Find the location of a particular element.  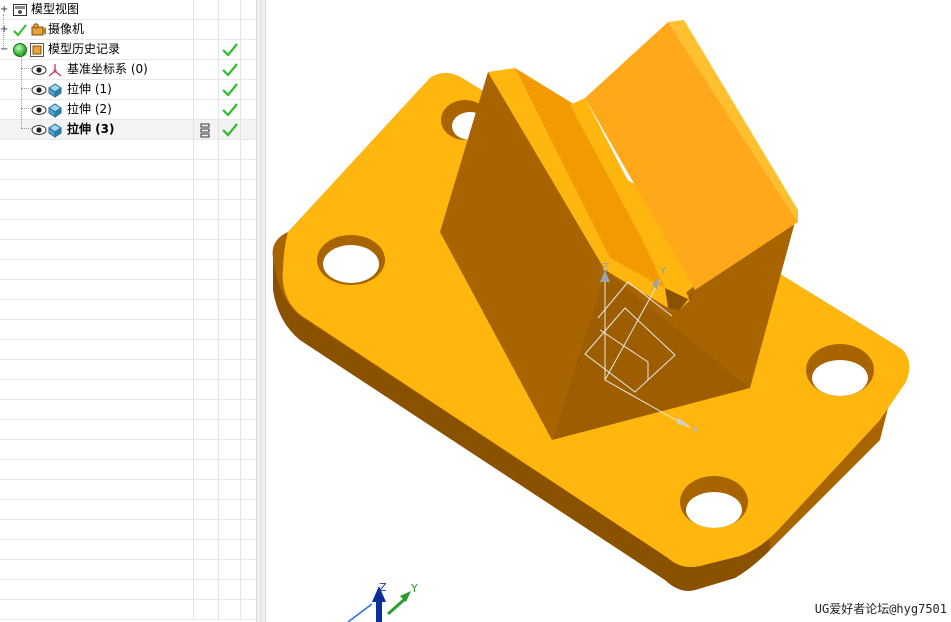

tree-node-label: 拉伸 (3) is located at coordinates (91, 129).